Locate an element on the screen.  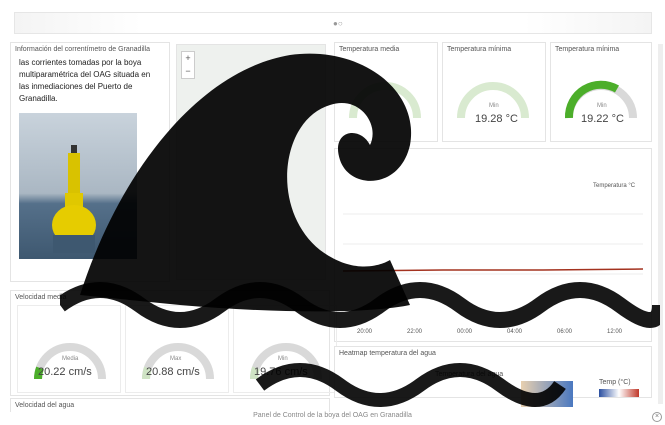
temp-minima-label: Min is located at coordinates (494, 106).